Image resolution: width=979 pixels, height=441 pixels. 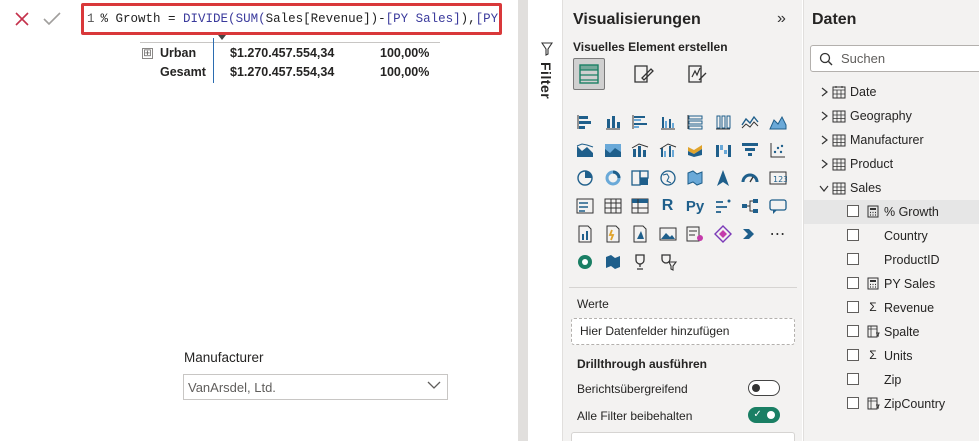 What do you see at coordinates (546, 80) in the screenshot?
I see `filter-pane-label: Filter` at bounding box center [546, 80].